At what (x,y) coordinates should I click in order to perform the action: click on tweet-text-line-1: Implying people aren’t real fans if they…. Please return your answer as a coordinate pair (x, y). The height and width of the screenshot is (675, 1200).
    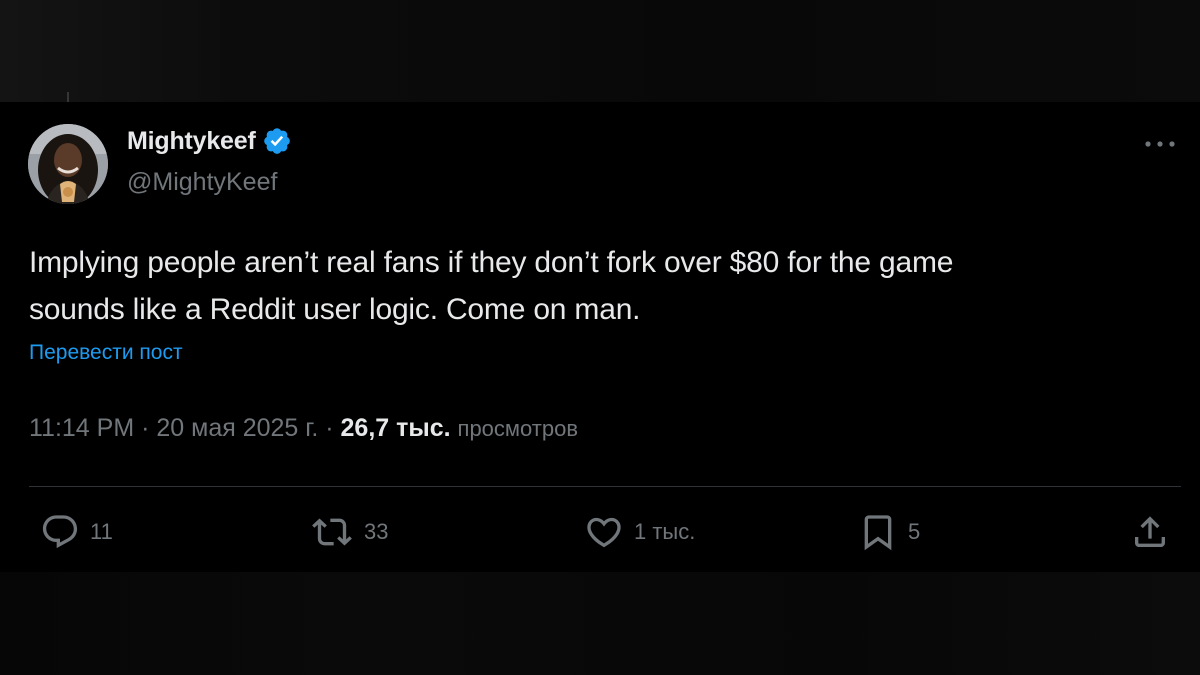
    Looking at the image, I should click on (491, 262).